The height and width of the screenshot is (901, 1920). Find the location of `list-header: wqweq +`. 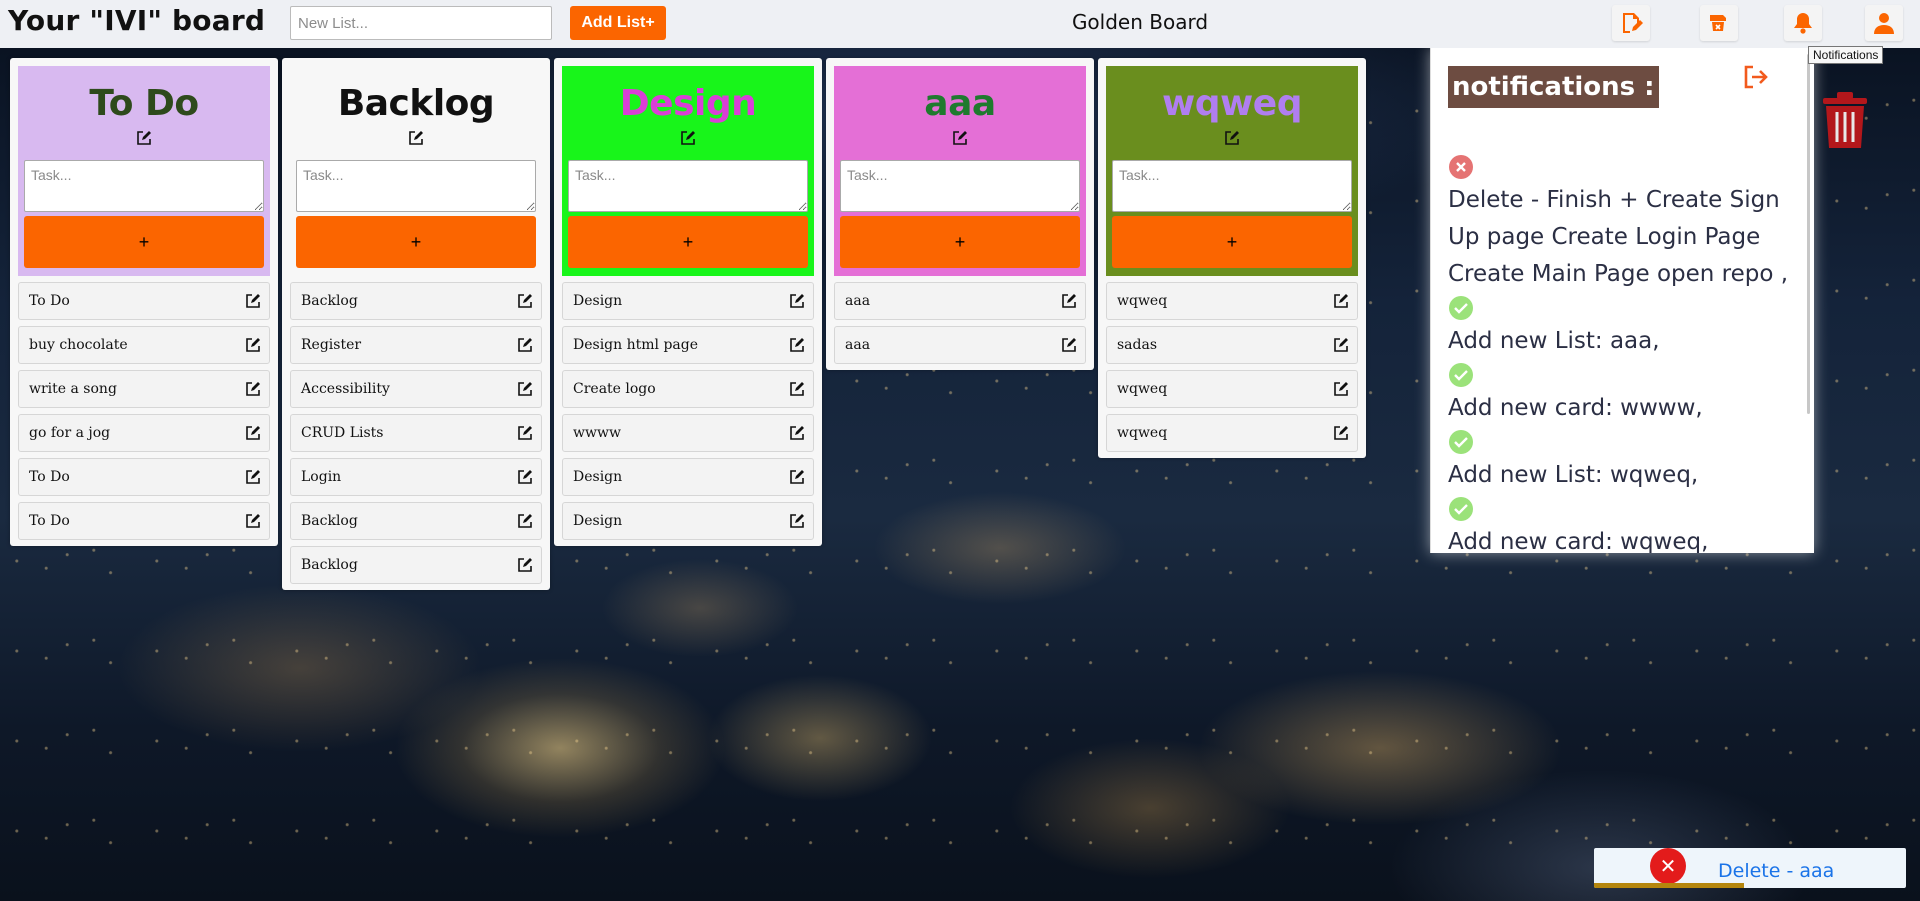

list-header: wqweq + is located at coordinates (1232, 171).